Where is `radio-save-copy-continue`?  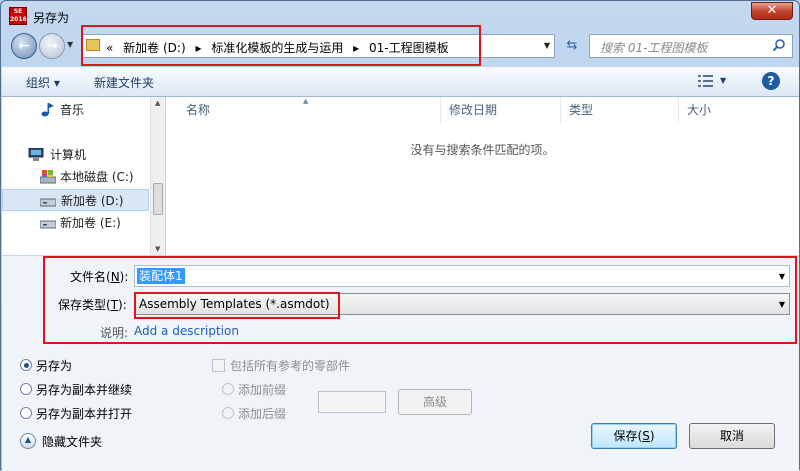 radio-save-copy-continue is located at coordinates (26, 389).